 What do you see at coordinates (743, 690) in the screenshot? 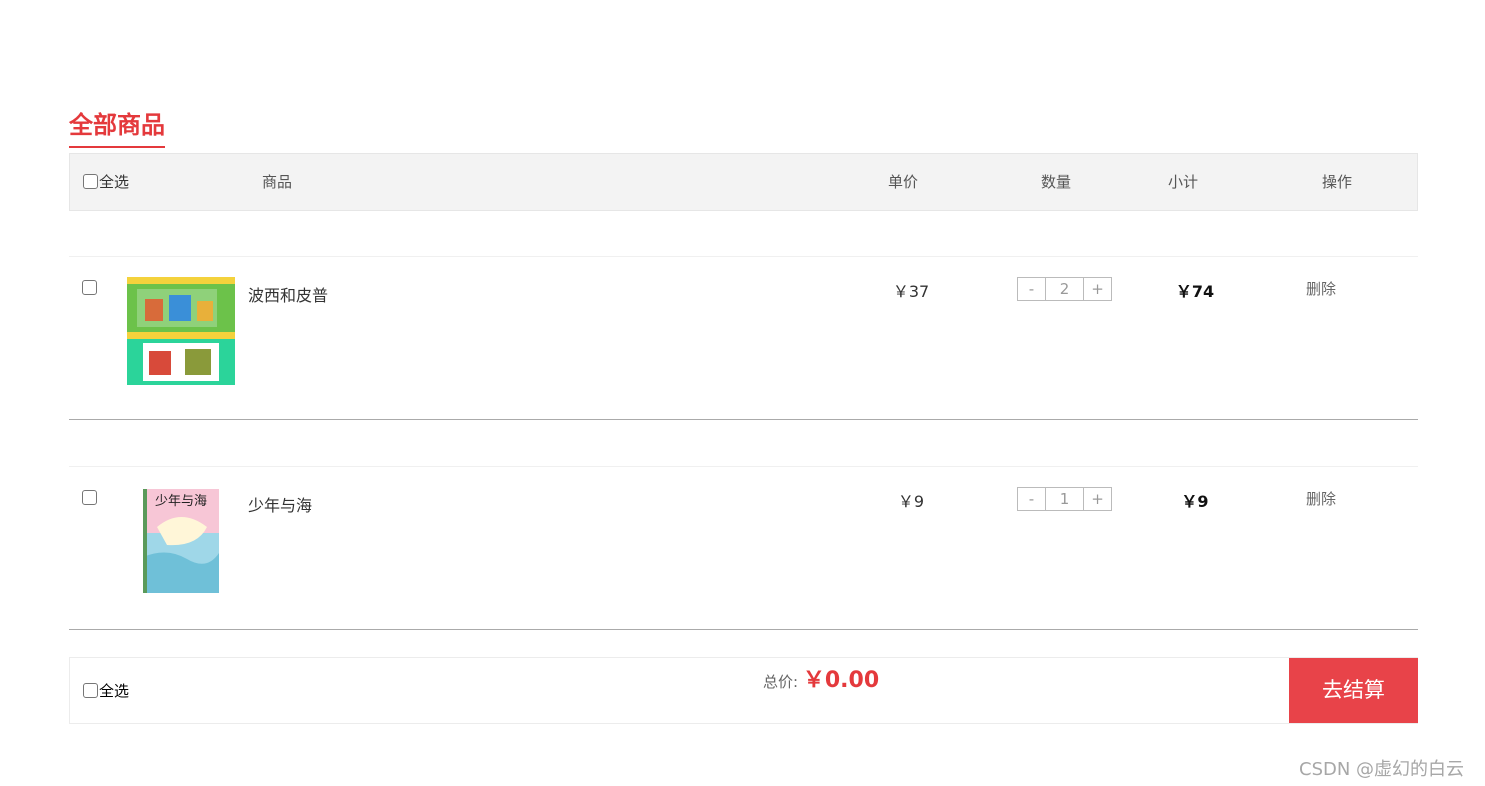
I see `cart-footer: 全选 总价: ￥0.00 去结算` at bounding box center [743, 690].